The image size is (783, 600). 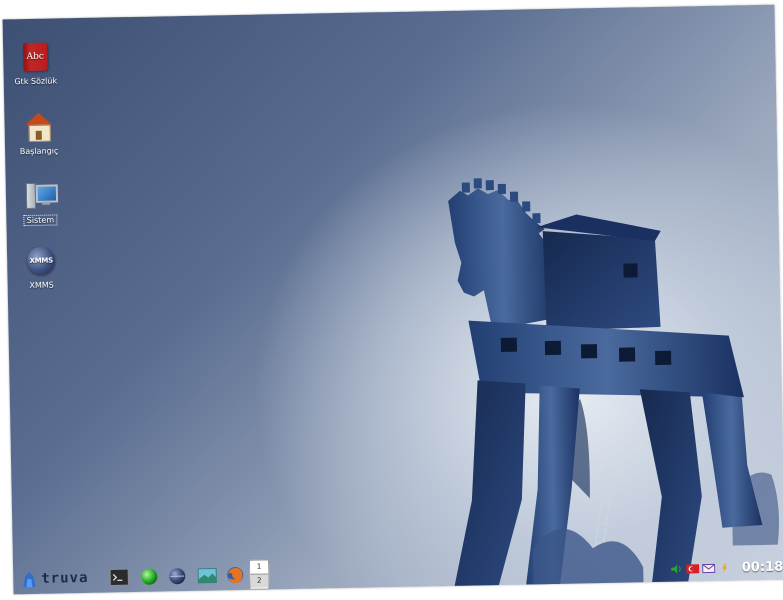 I want to click on desktop-icon-xmms: XMMS XMMS, so click(x=41, y=268).